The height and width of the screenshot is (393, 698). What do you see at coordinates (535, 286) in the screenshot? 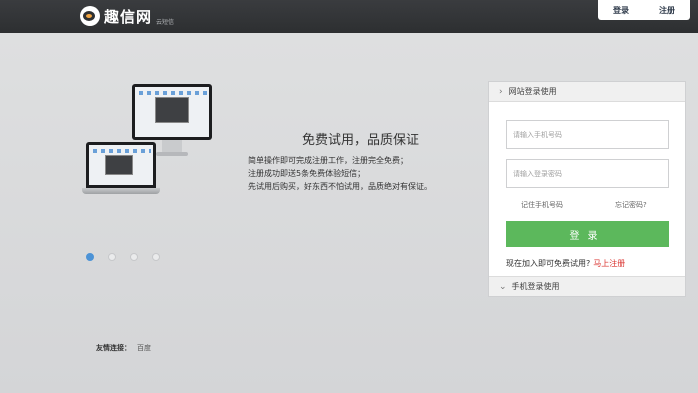
I see `mobile-login-title: 手机登录使用` at bounding box center [535, 286].